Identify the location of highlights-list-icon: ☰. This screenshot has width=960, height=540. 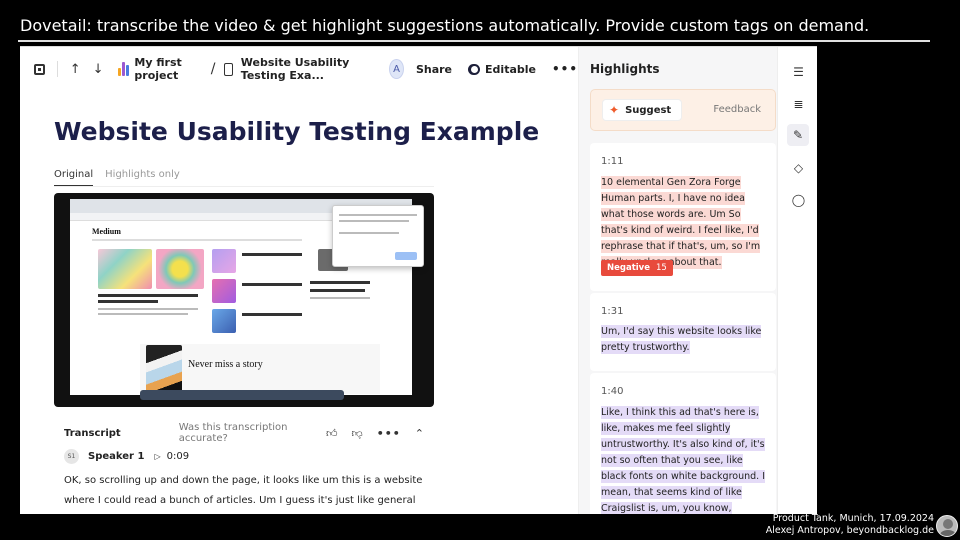
(798, 71).